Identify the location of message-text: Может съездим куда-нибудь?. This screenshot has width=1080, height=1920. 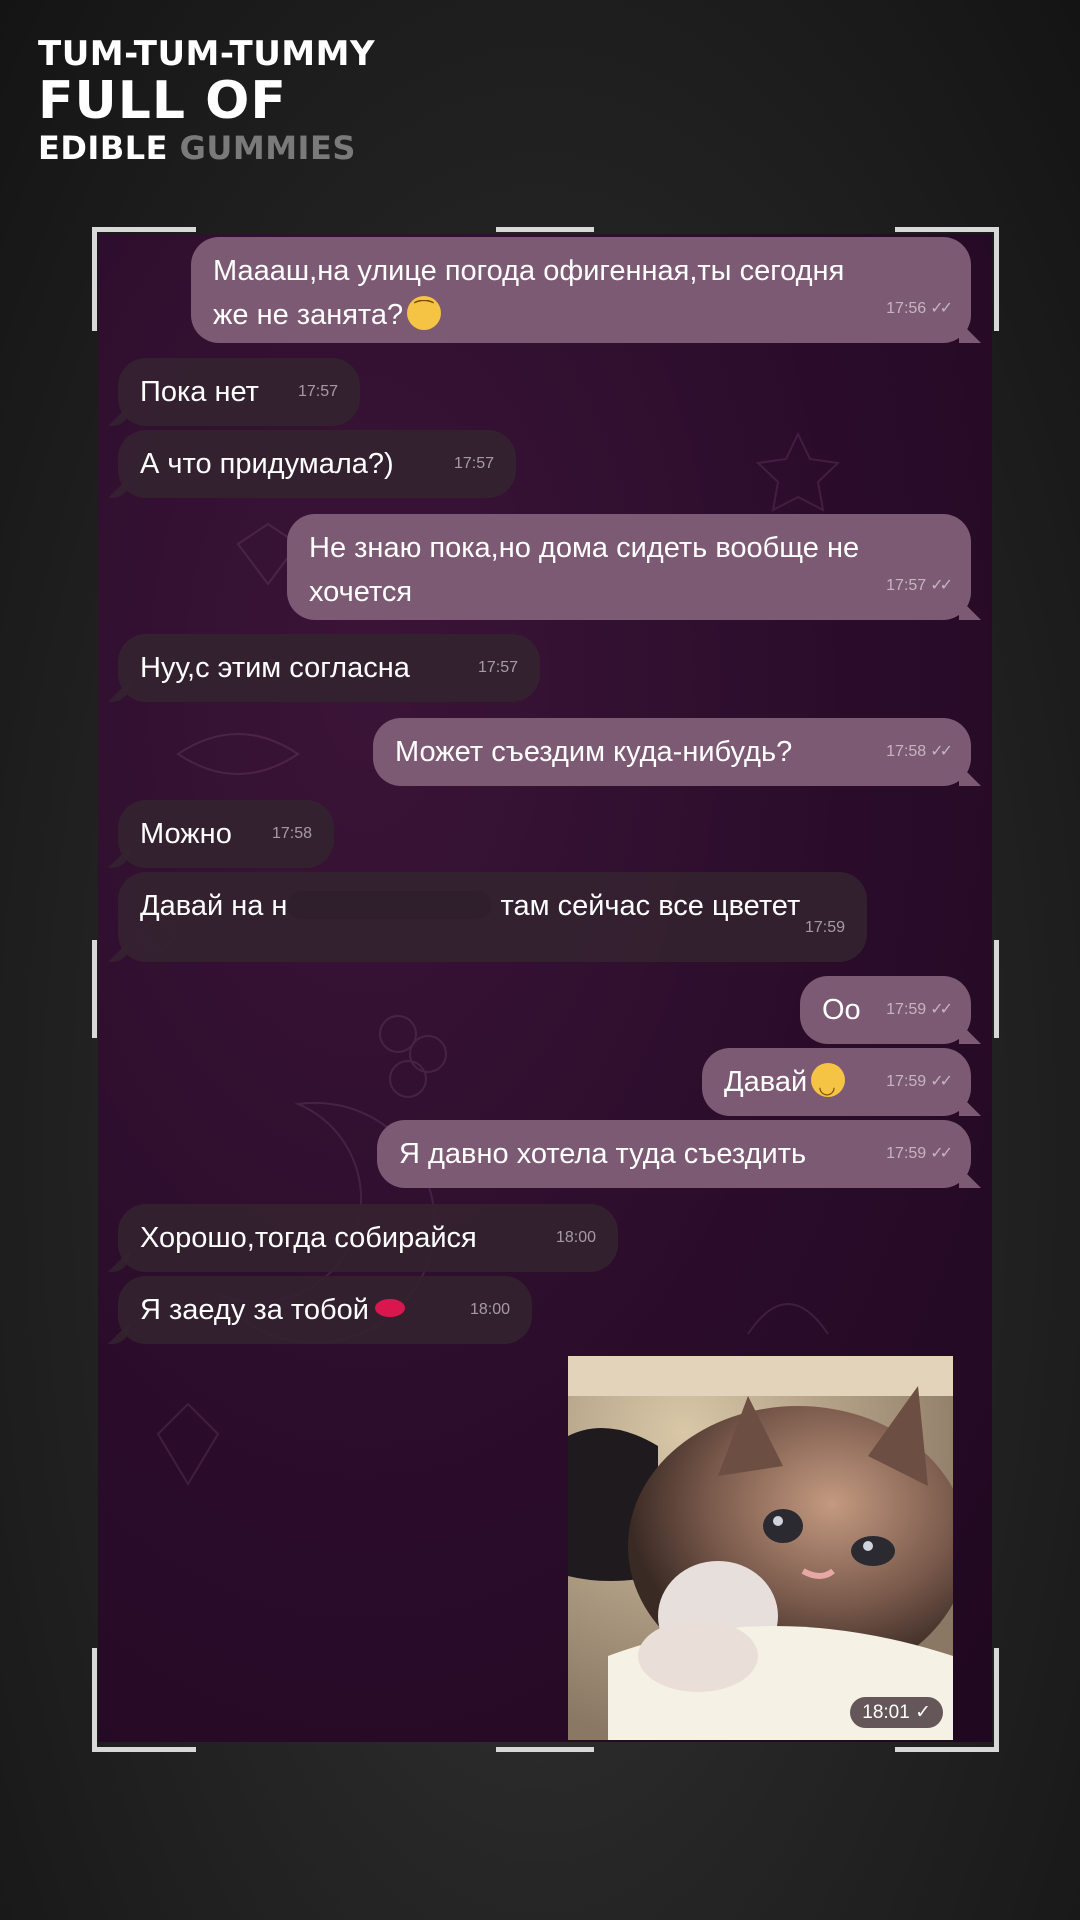
(594, 752).